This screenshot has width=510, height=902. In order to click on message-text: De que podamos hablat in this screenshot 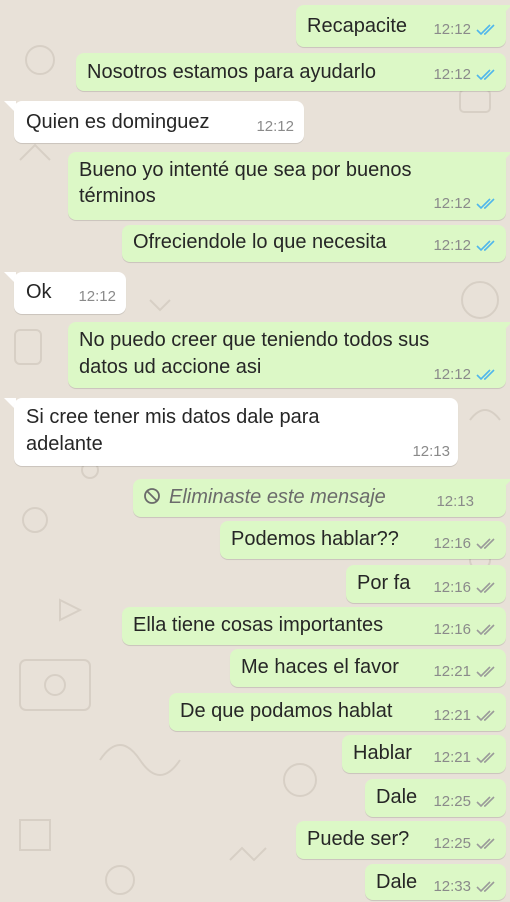, I will do `click(286, 711)`.